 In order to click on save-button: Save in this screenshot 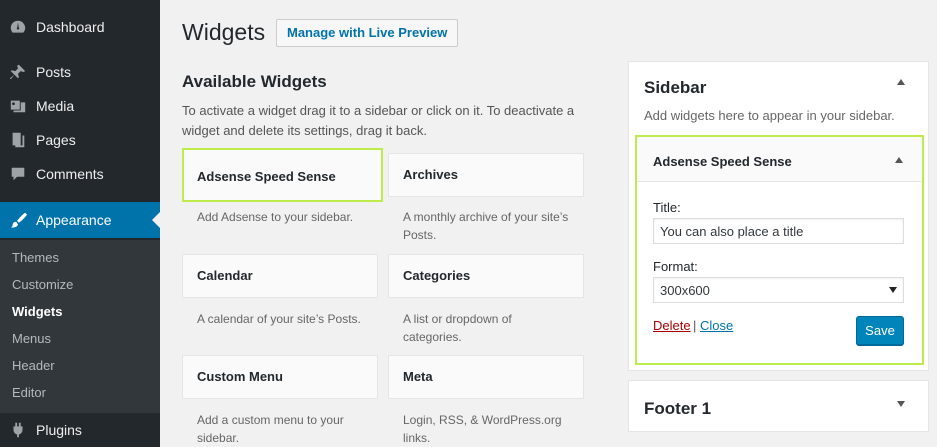, I will do `click(880, 330)`.